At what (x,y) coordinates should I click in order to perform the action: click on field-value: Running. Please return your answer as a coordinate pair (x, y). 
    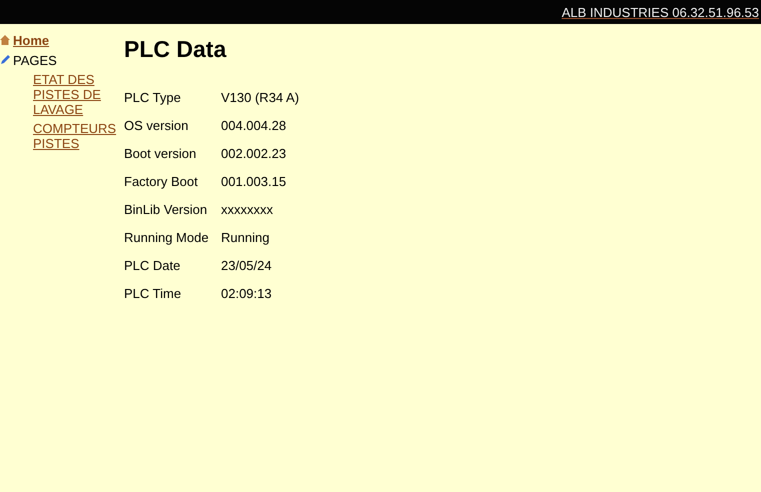
    Looking at the image, I should click on (245, 237).